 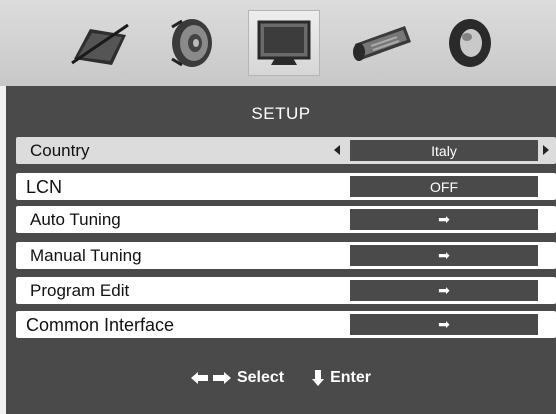 I want to click on menu-row-program-edit: Program Edit ➡, so click(x=286, y=290).